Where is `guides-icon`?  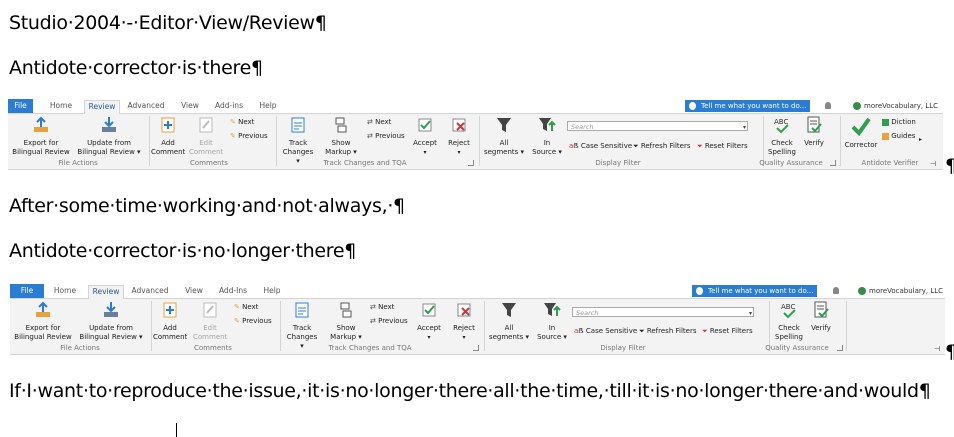
guides-icon is located at coordinates (885, 136).